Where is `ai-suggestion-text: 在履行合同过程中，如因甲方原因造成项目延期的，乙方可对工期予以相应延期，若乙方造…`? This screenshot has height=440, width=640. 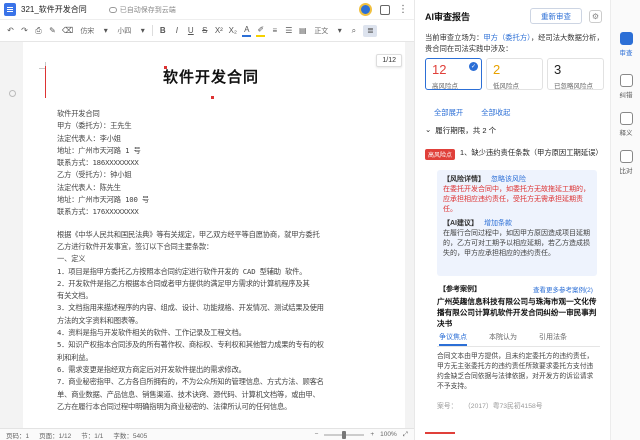
ai-suggestion-text: 在履行合同过程中，如因甲方原因造成项目延期的，乙方可对工期予以相应延期，若乙方造… is located at coordinates (516, 243).